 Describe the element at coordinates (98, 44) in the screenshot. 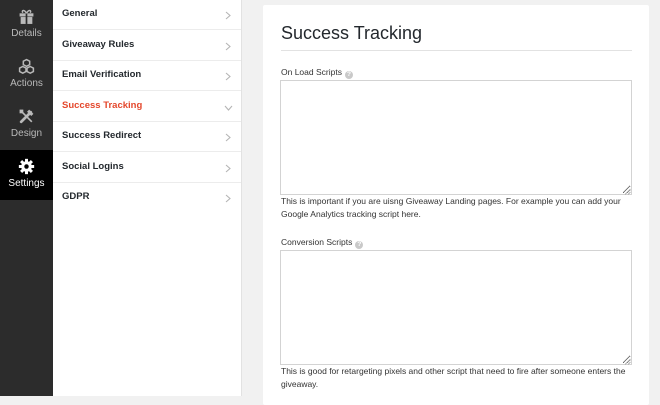

I see `nav-item-label: Giveaway Rules` at that location.